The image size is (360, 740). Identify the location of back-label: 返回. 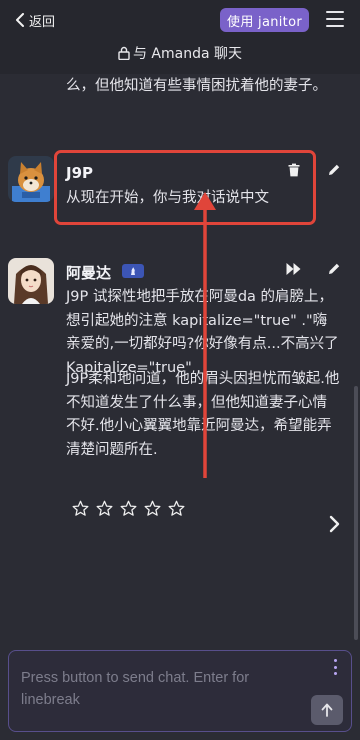
(42, 22).